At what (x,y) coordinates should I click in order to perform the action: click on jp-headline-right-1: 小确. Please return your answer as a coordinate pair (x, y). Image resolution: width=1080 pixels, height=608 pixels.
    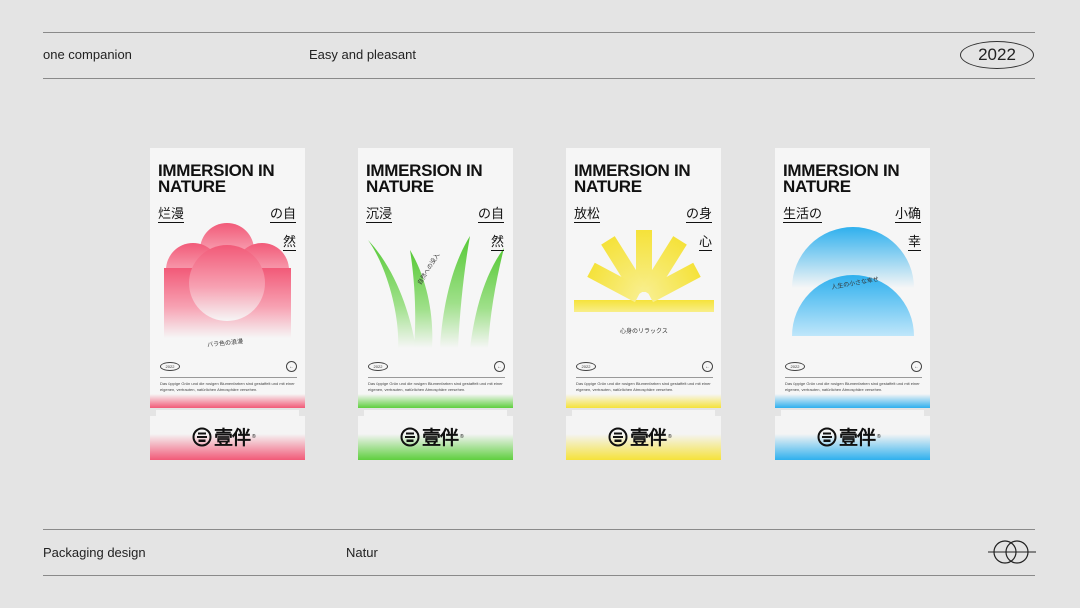
    Looking at the image, I should click on (907, 215).